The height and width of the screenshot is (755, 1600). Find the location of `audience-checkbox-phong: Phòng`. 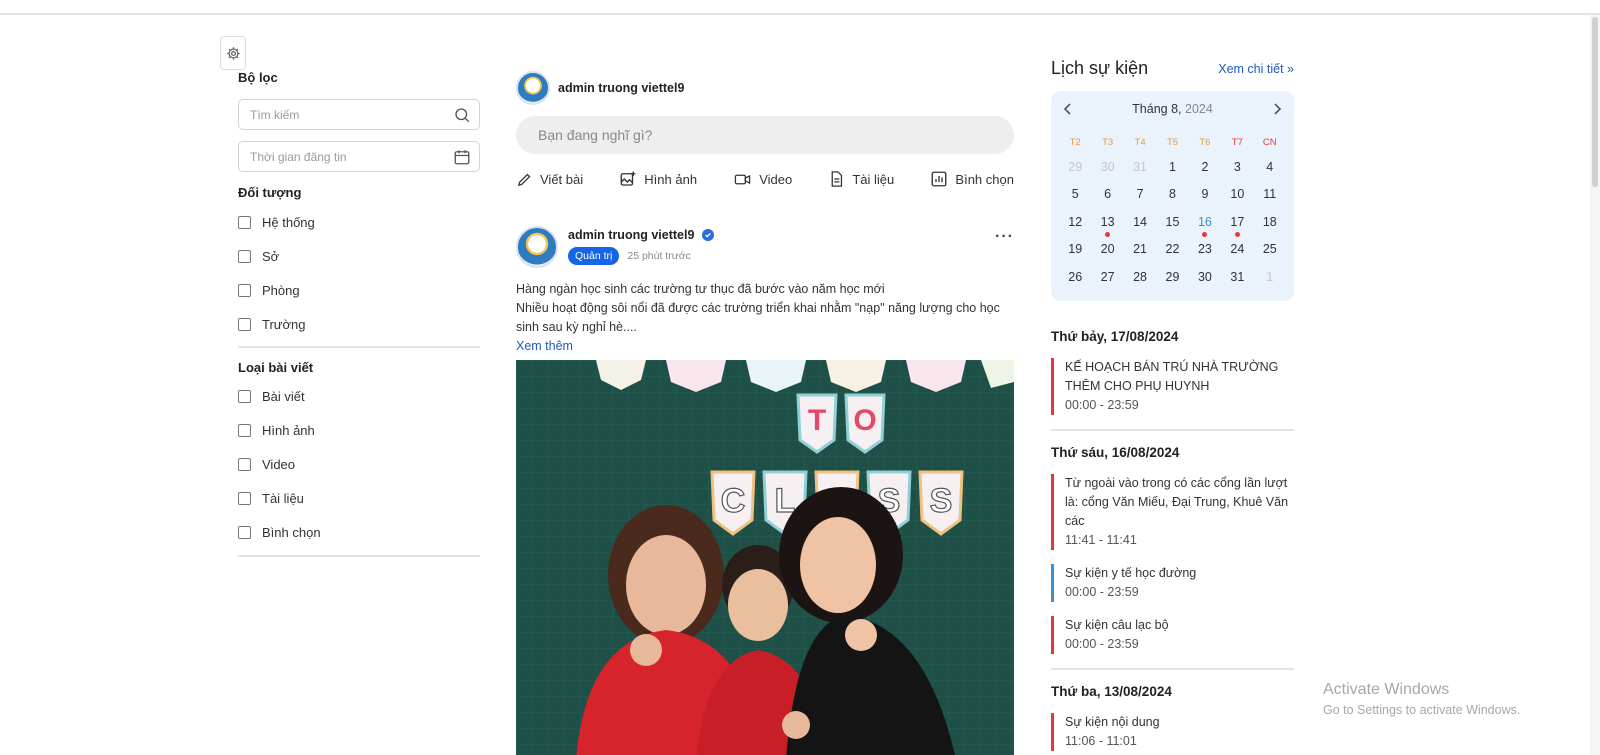

audience-checkbox-phong: Phòng is located at coordinates (359, 290).